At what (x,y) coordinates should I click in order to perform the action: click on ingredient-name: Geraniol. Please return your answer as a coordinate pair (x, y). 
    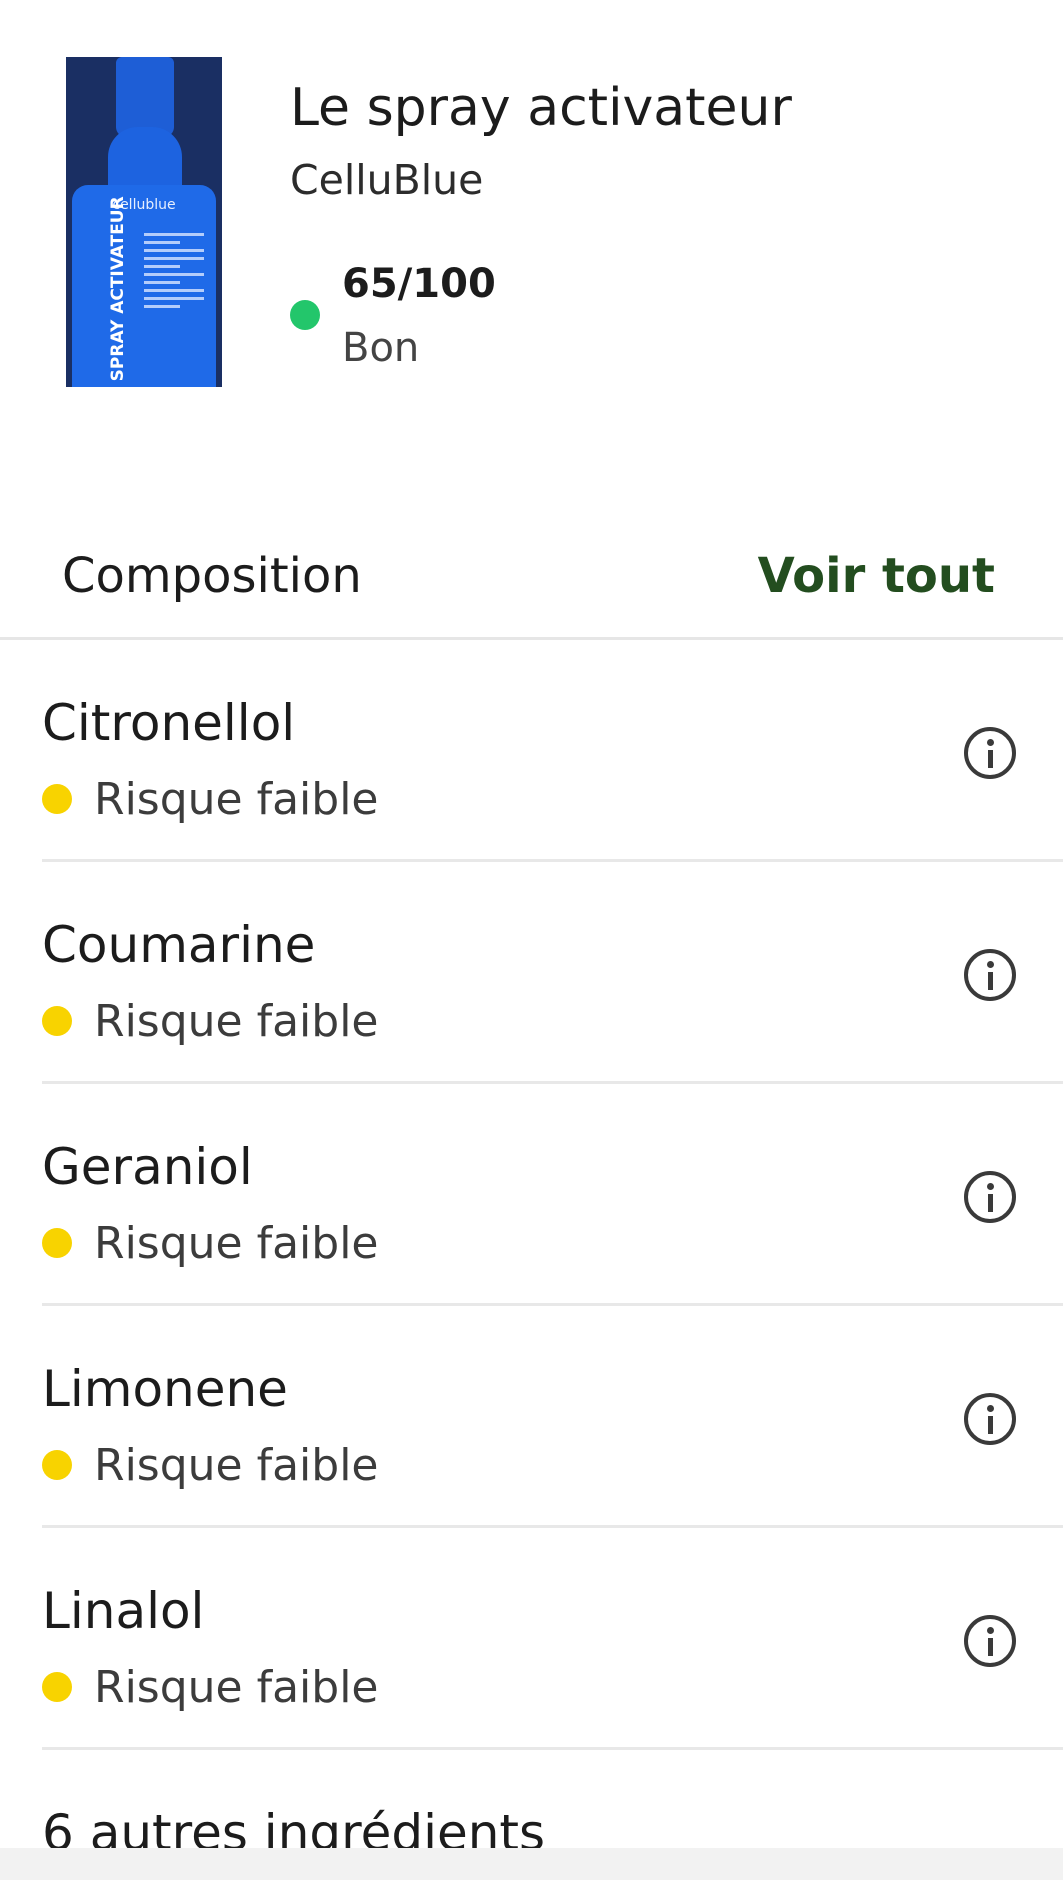
    Looking at the image, I should click on (147, 1167).